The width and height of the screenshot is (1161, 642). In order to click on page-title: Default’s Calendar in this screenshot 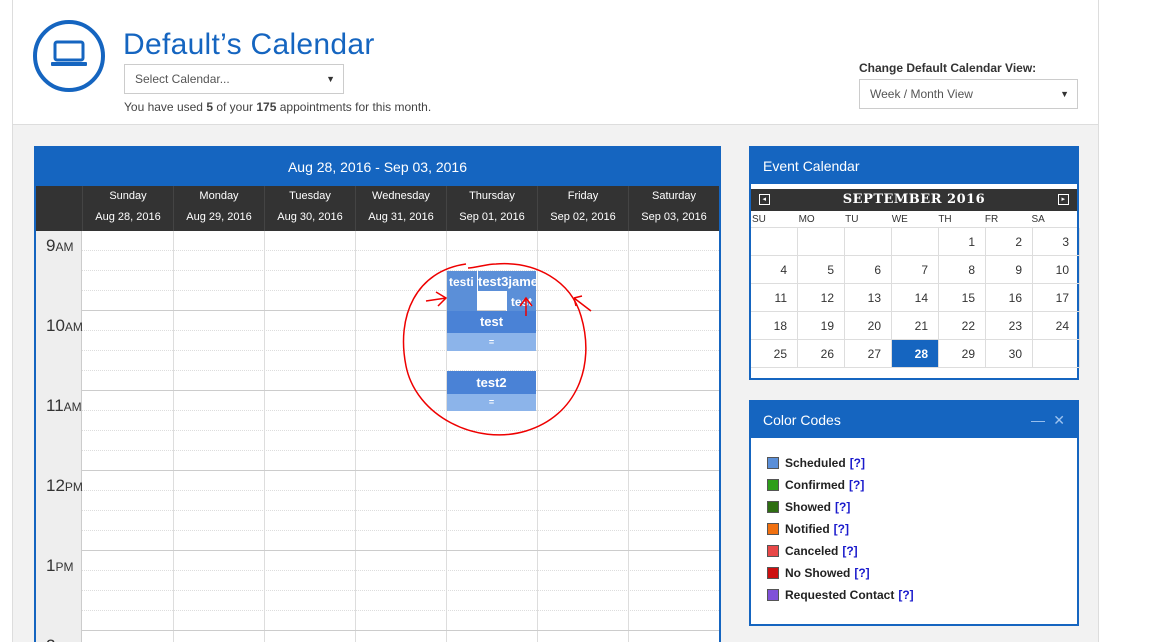, I will do `click(249, 44)`.